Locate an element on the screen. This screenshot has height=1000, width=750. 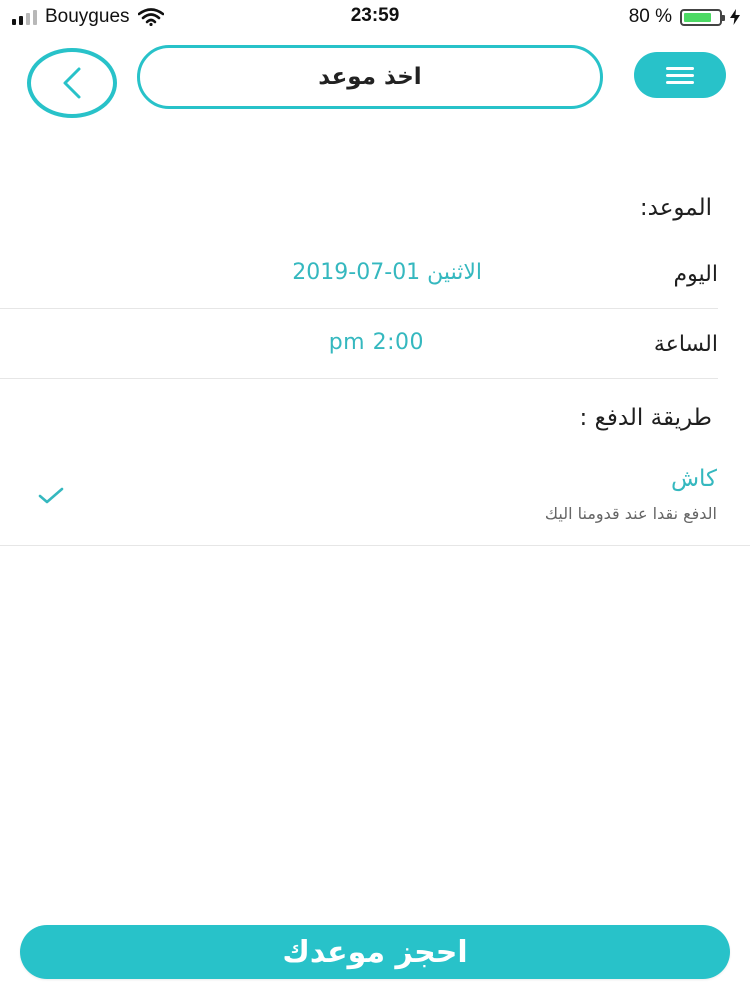
checkmark-icon is located at coordinates (51, 495).